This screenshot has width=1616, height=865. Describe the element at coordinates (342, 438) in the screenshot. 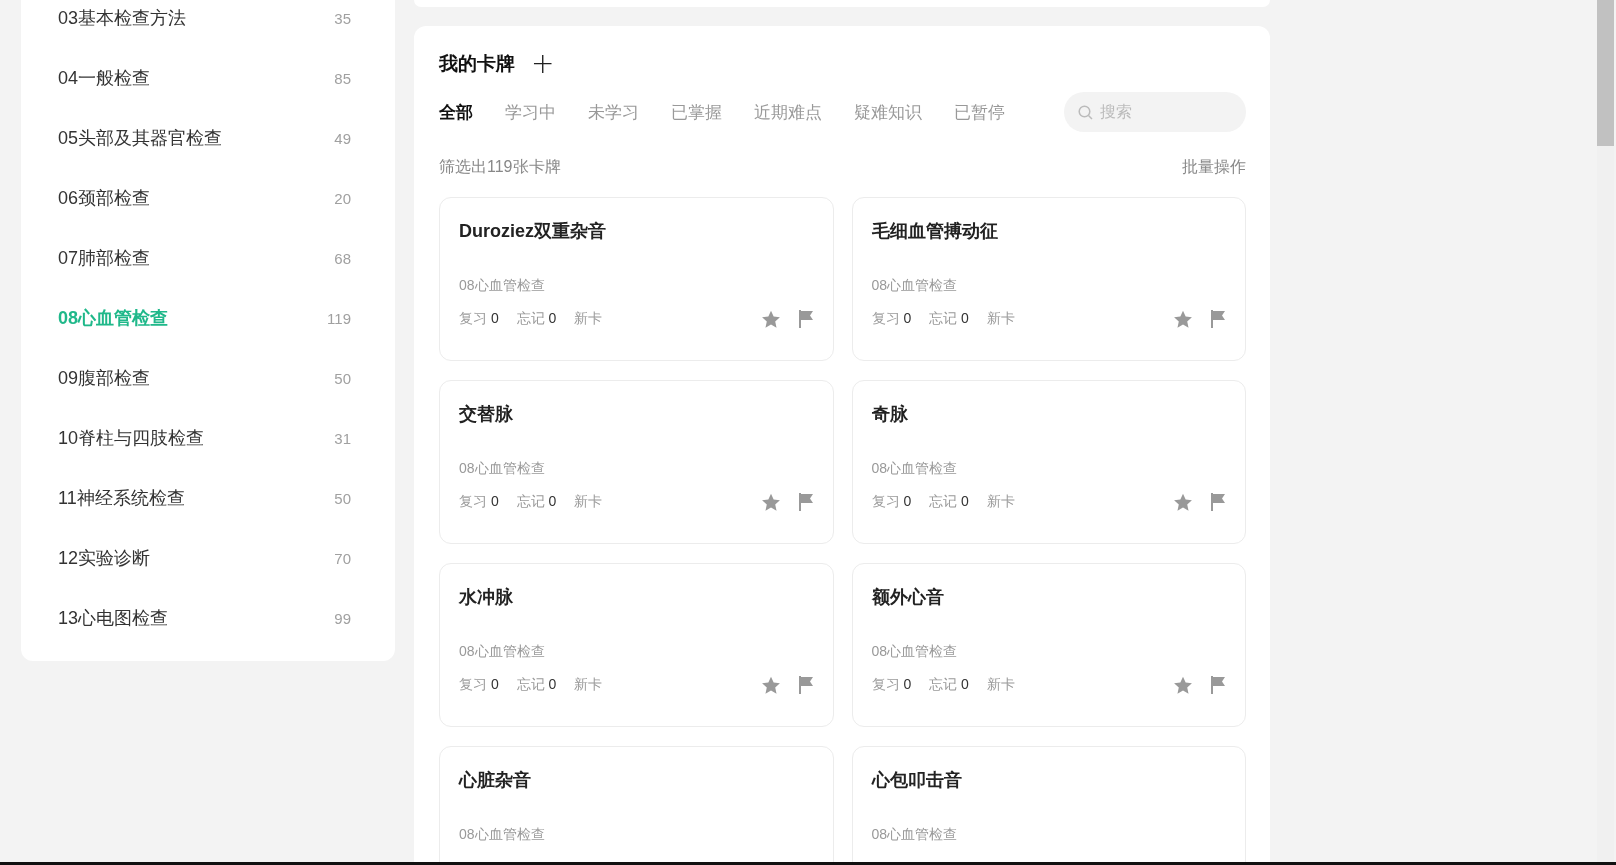

I see `card-count: 31` at that location.